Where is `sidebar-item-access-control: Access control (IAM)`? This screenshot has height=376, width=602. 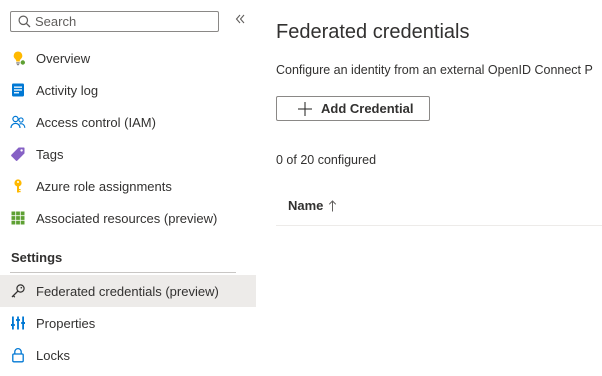 sidebar-item-access-control: Access control (IAM) is located at coordinates (128, 122).